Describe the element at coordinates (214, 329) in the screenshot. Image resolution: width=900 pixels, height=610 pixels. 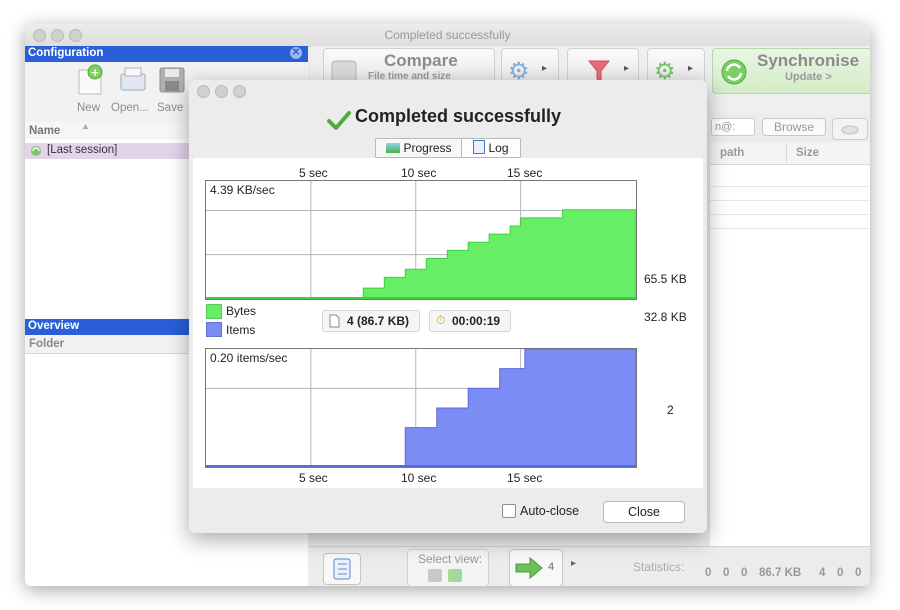
I see `legend-swatch-items` at that location.